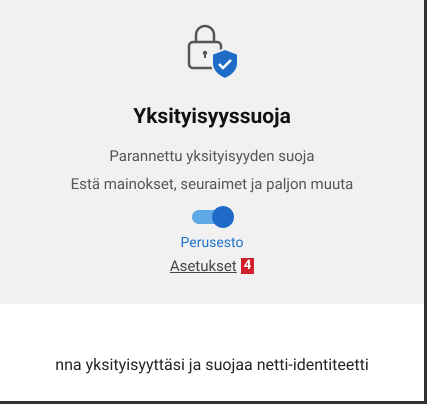 This screenshot has height=404, width=427. I want to click on tagline-text: nna yksityisyyttäsi ja suojaa netti-identiteetti, so click(212, 365).